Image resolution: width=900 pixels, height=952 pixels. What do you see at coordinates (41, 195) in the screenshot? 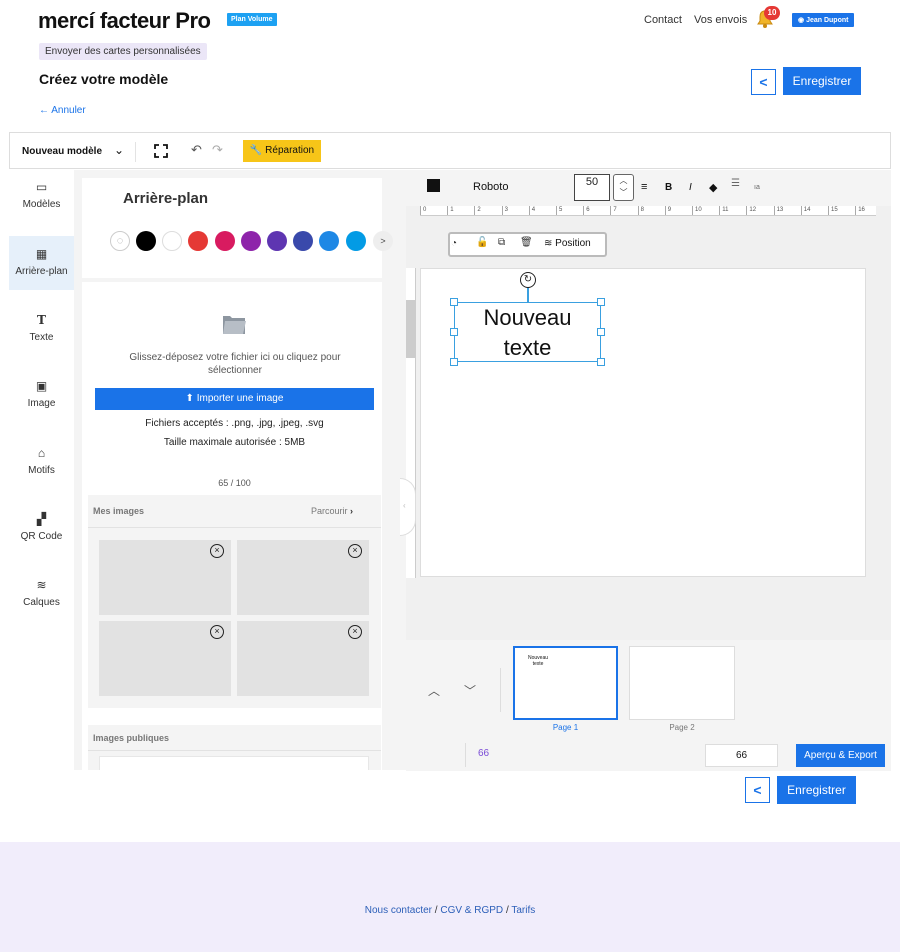
I see `sidebar-item-modeles: ▭ Modèles` at bounding box center [41, 195].